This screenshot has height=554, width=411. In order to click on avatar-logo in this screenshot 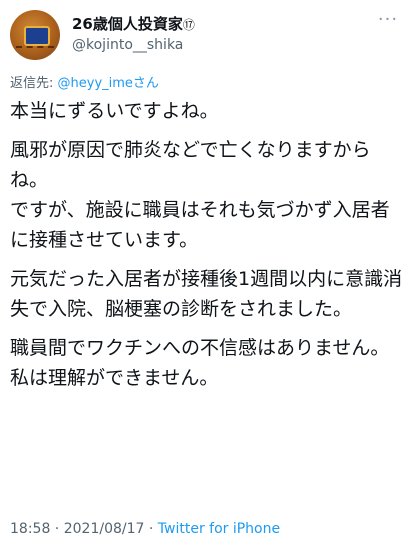, I will do `click(37, 36)`.